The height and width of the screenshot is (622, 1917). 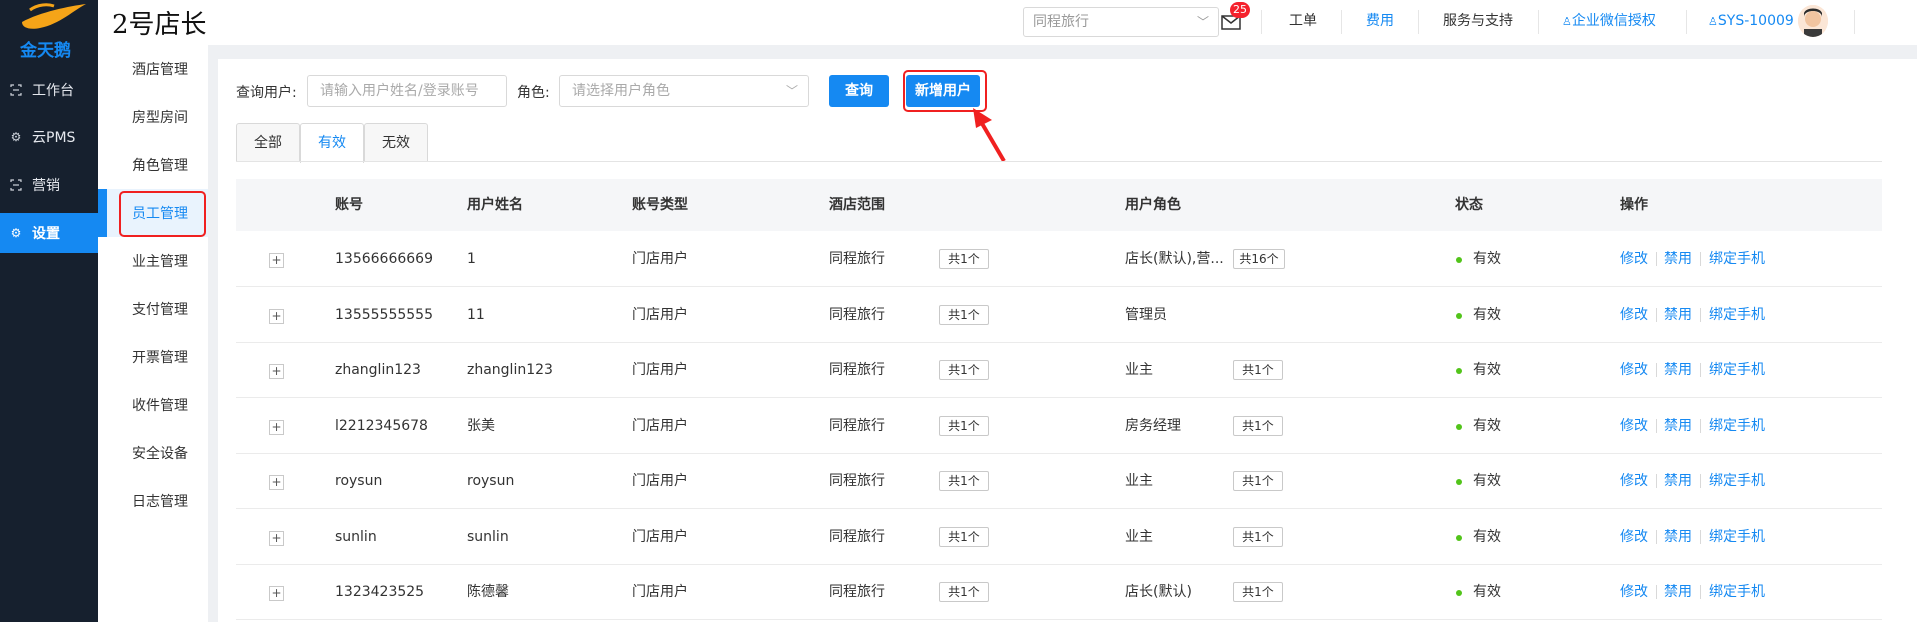 What do you see at coordinates (1755, 21) in the screenshot?
I see `nav-label: SYS-10009` at bounding box center [1755, 21].